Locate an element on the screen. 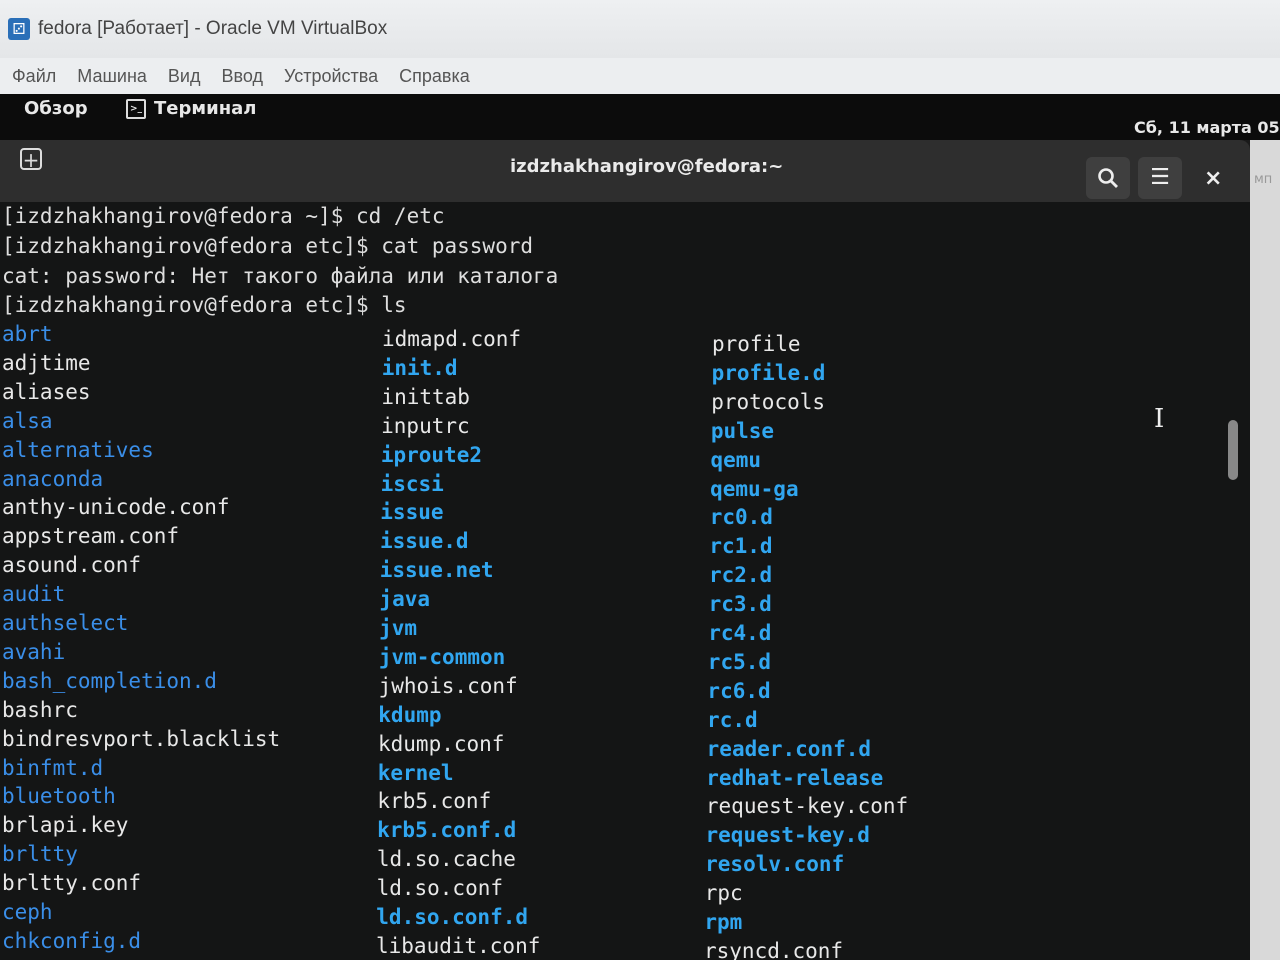 Image resolution: width=1280 pixels, height=960 pixels. ls-entry-directory: qemu is located at coordinates (736, 459).